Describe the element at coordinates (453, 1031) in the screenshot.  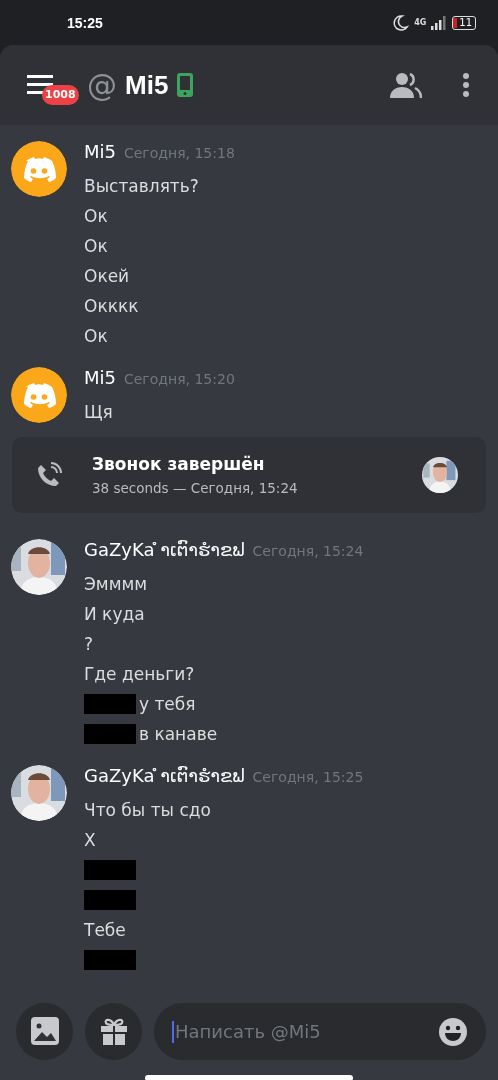
I see `emoji-icon` at that location.